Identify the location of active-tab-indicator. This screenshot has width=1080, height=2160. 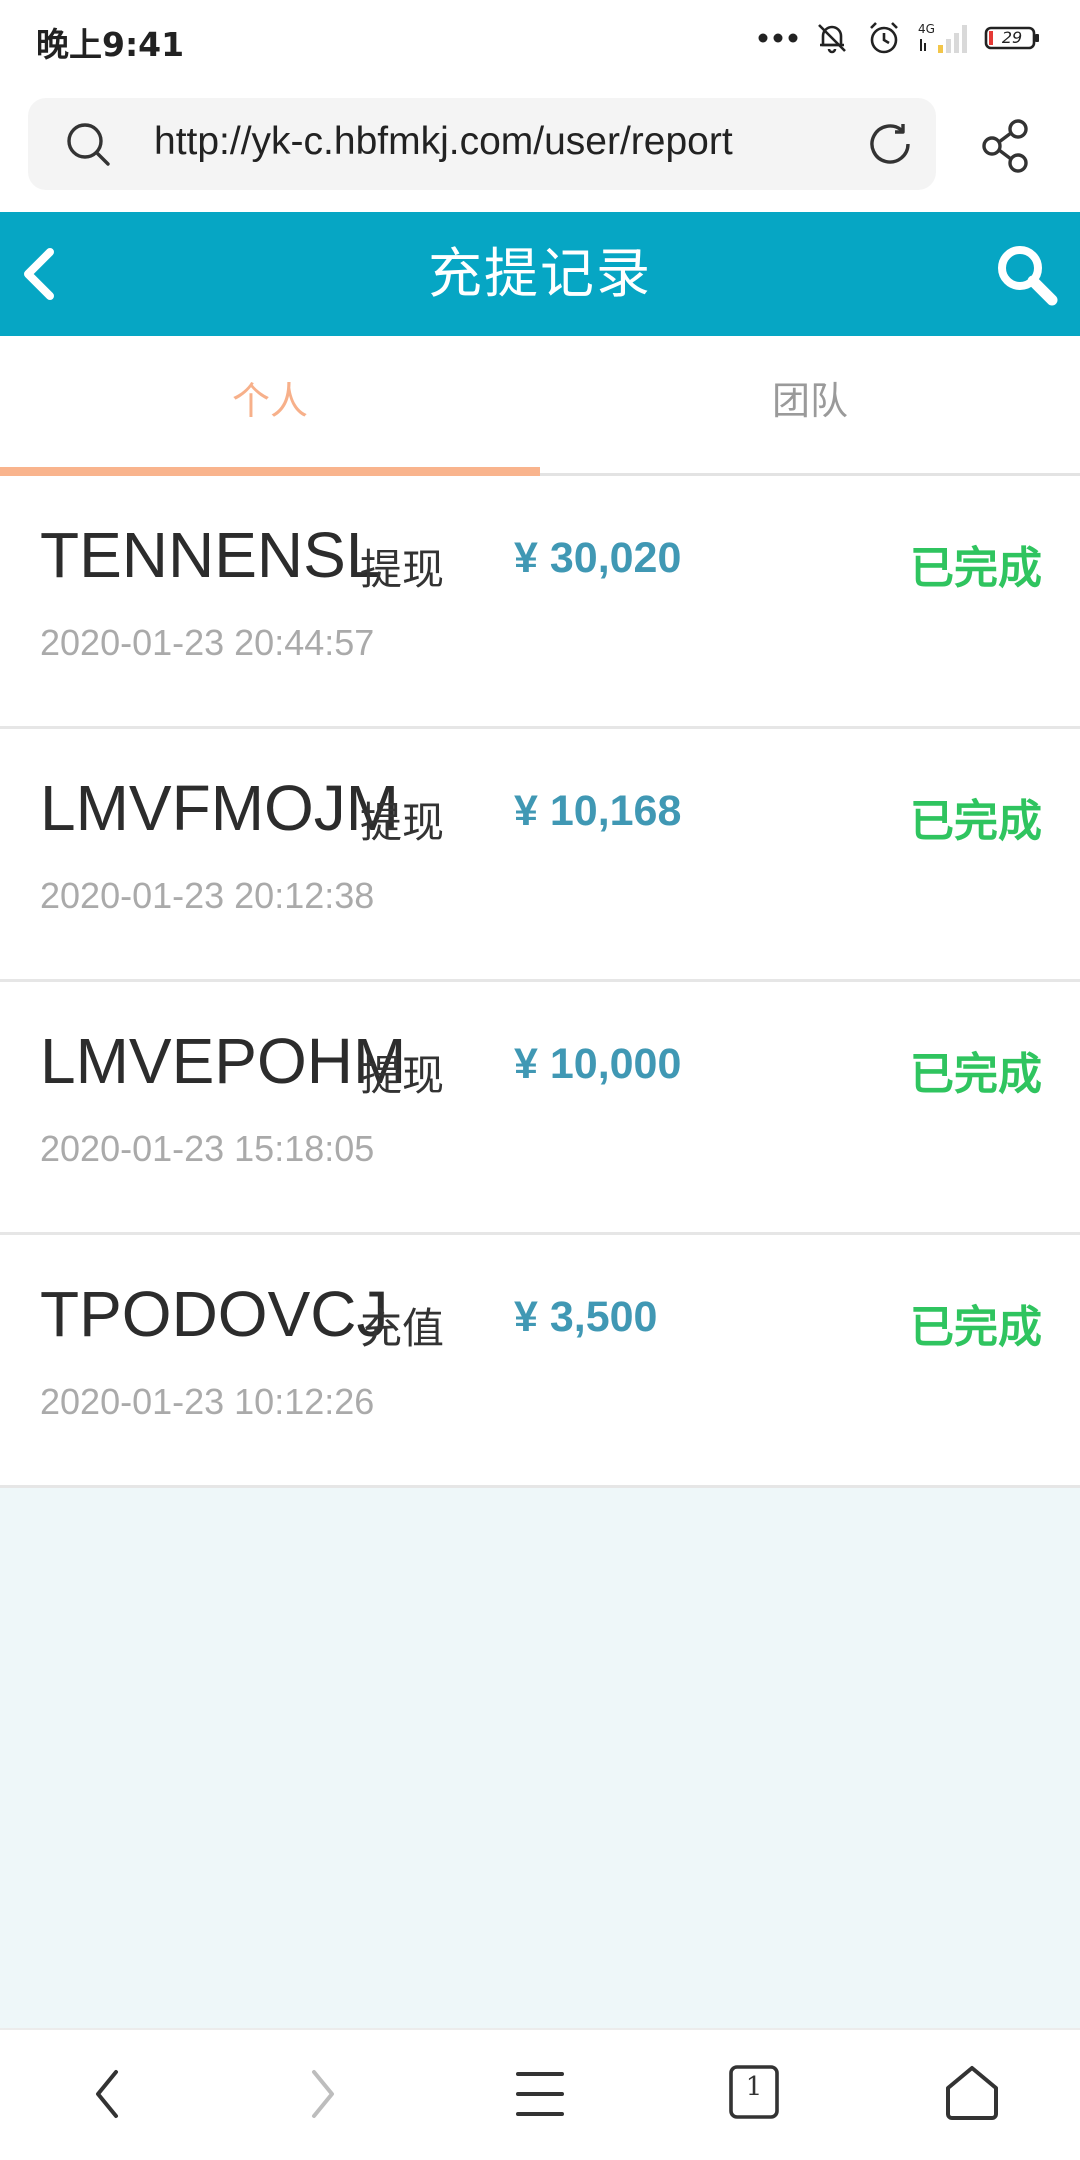
(270, 471).